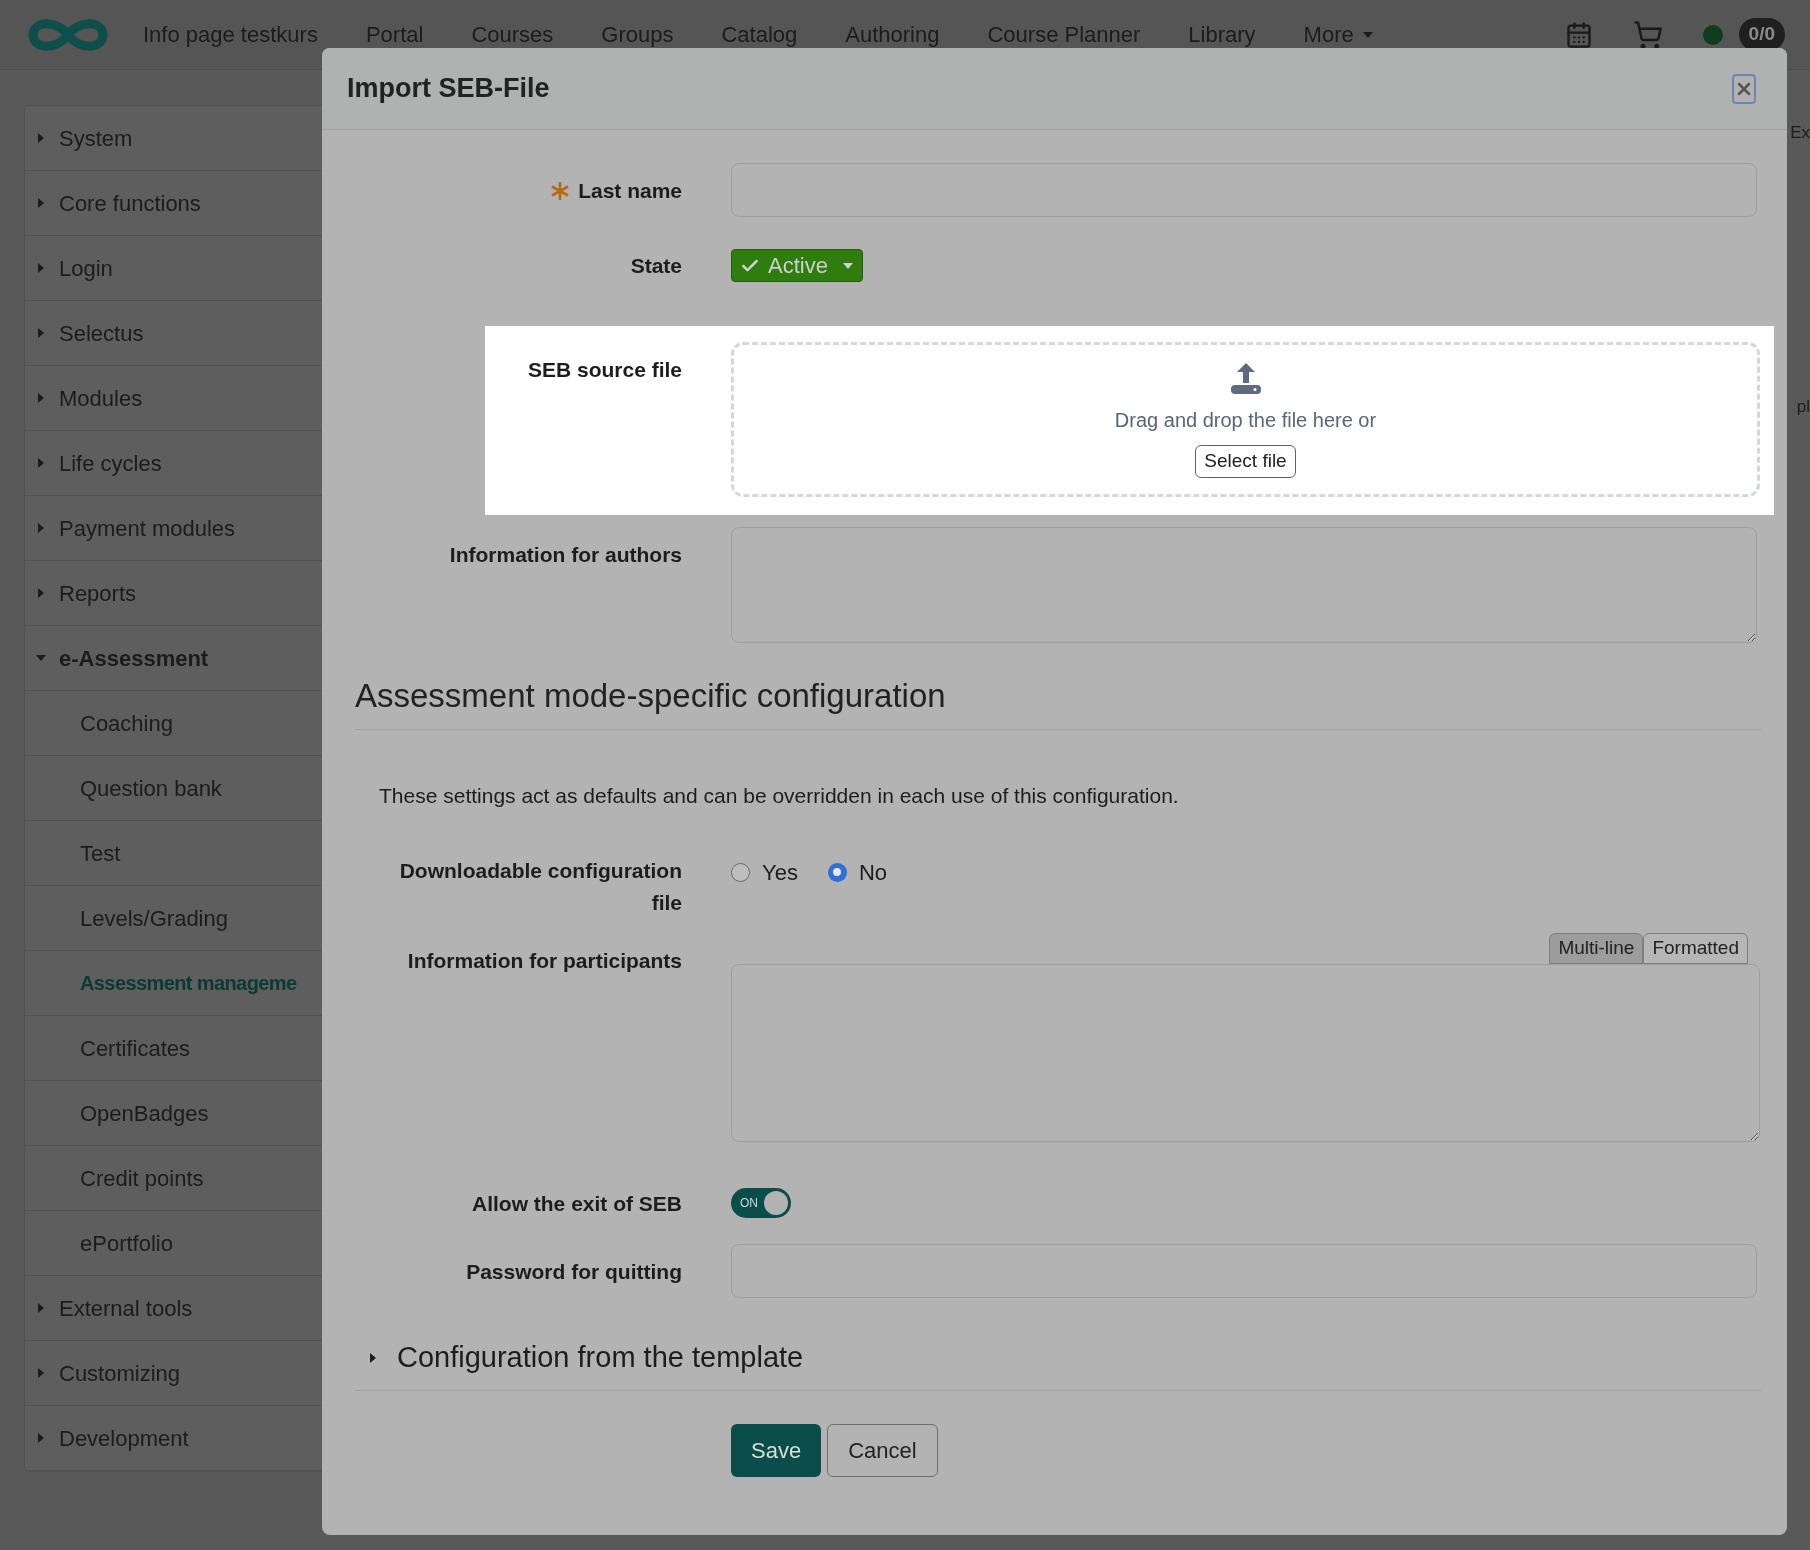 This screenshot has width=1810, height=1550. What do you see at coordinates (585, 1363) in the screenshot?
I see `template-section-toggle: Configuration from the template` at bounding box center [585, 1363].